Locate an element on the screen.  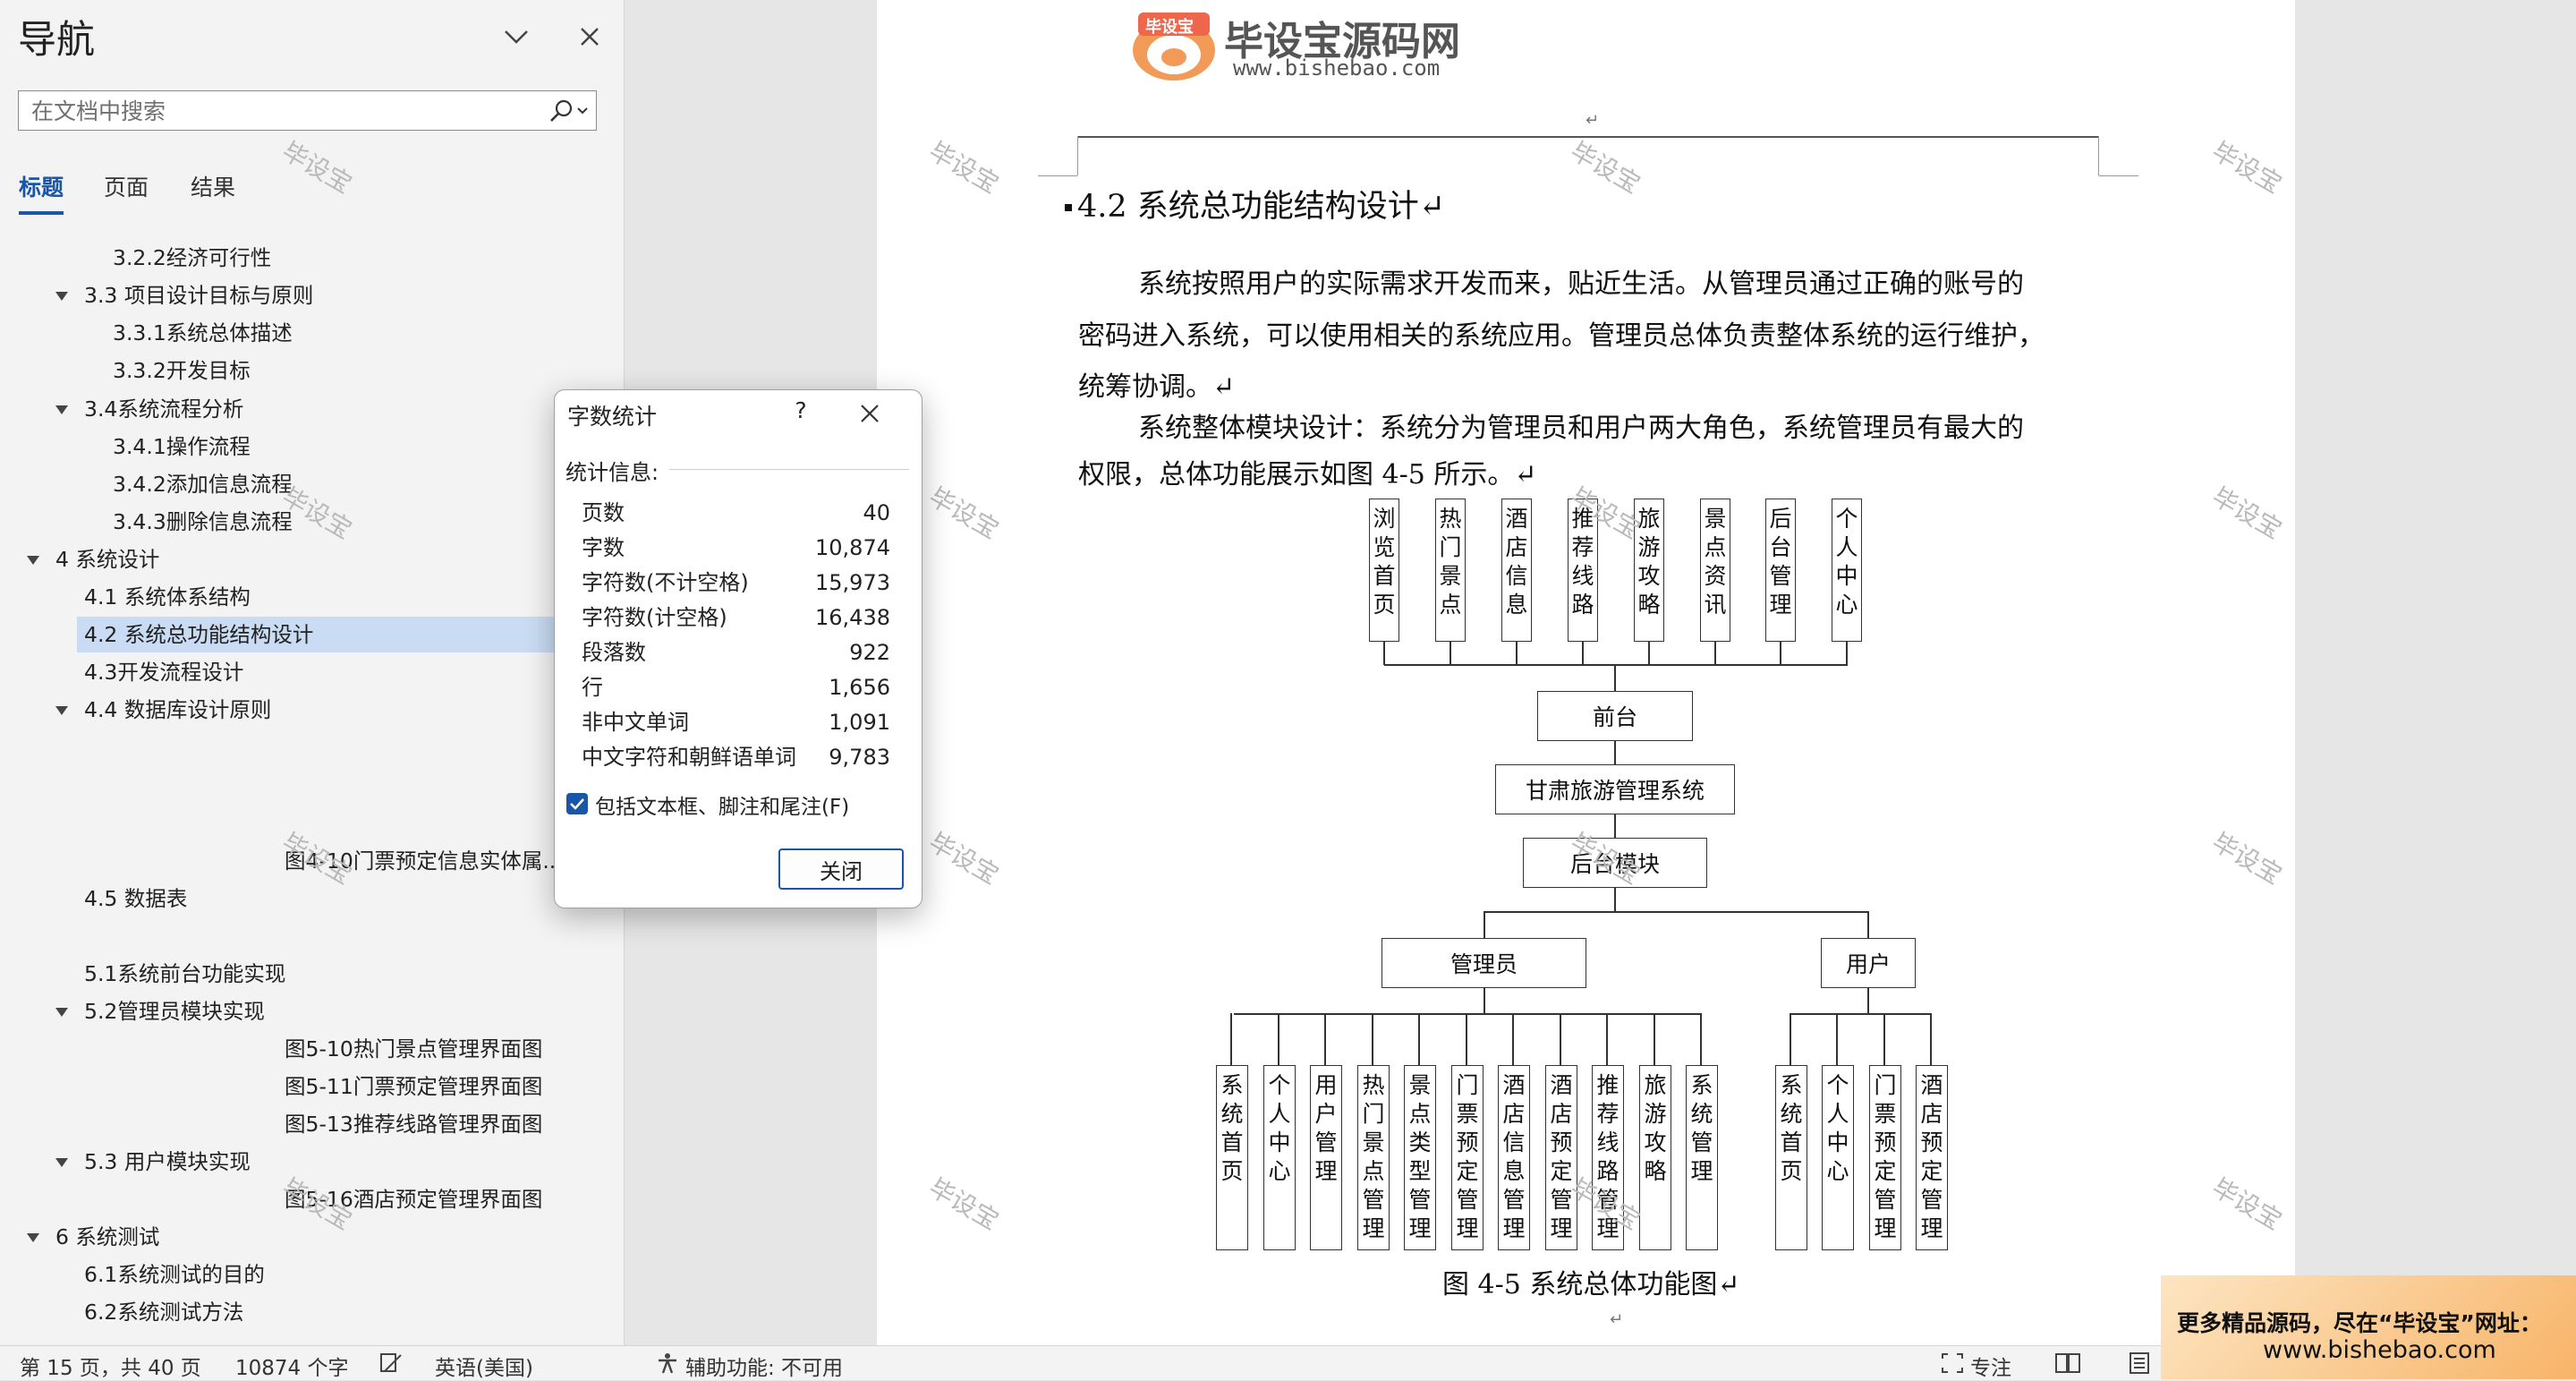
nav-close-button is located at coordinates (589, 36).